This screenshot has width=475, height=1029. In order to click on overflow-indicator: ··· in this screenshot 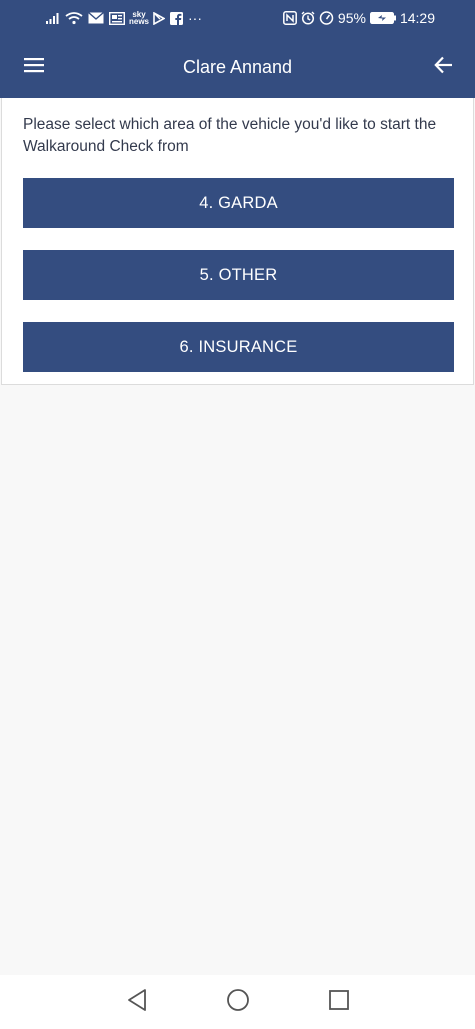, I will do `click(195, 18)`.